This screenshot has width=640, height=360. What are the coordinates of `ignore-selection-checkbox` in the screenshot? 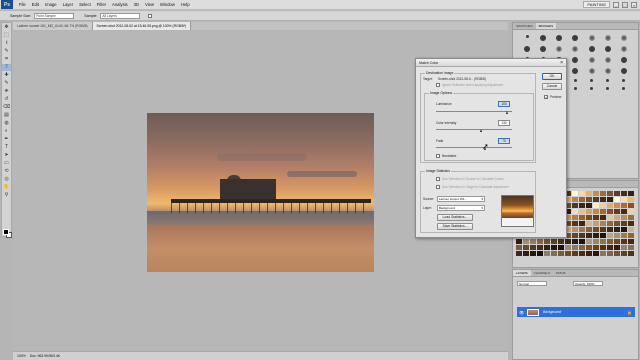 It's located at (438, 85).